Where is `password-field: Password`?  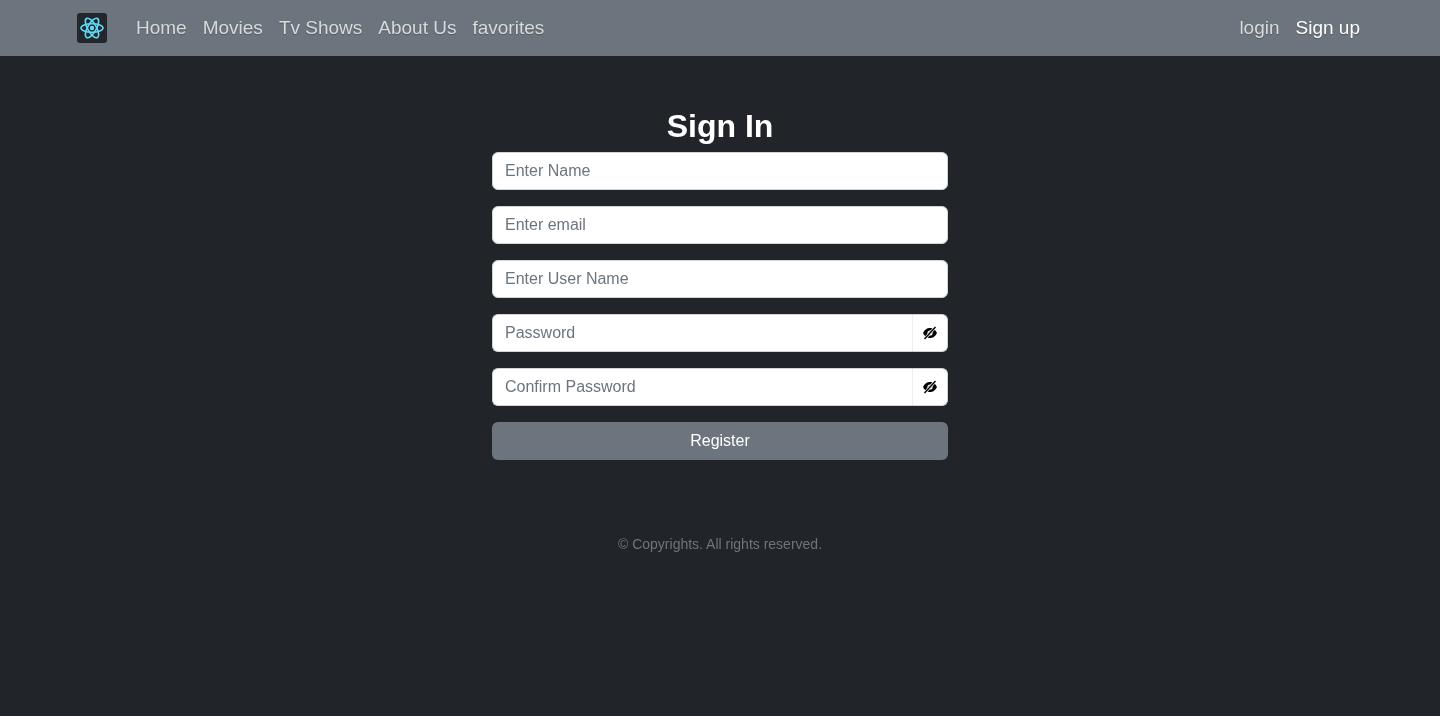 password-field: Password is located at coordinates (702, 333).